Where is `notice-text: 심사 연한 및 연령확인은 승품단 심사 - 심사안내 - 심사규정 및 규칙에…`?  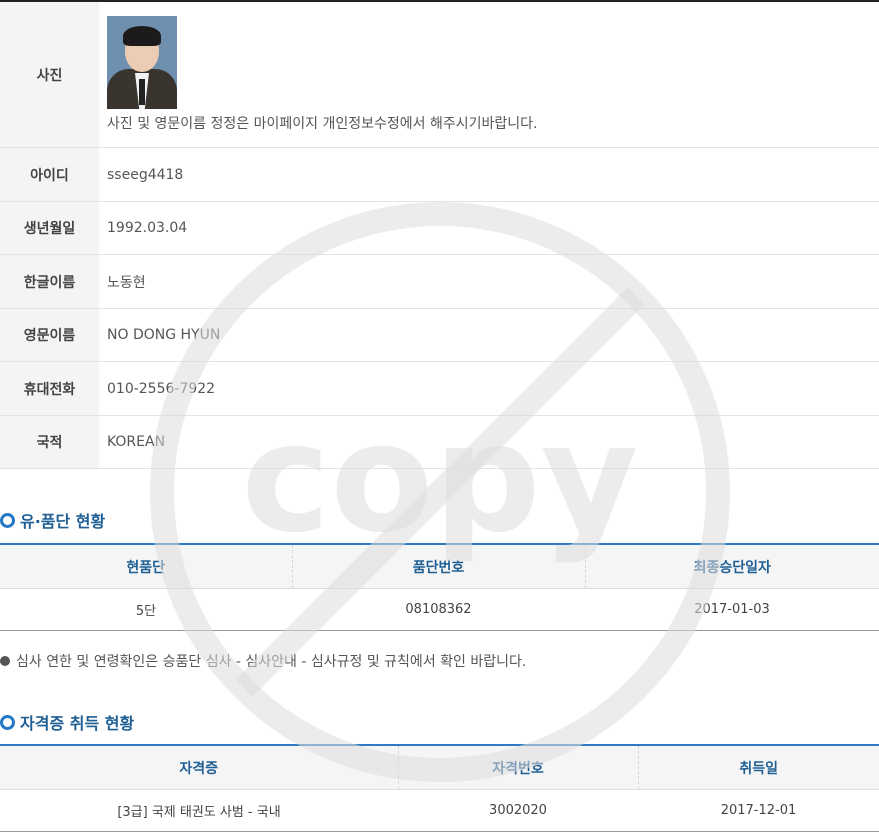
notice-text: 심사 연한 및 연령확인은 승품단 심사 - 심사안내 - 심사규정 및 규칙에… is located at coordinates (263, 661).